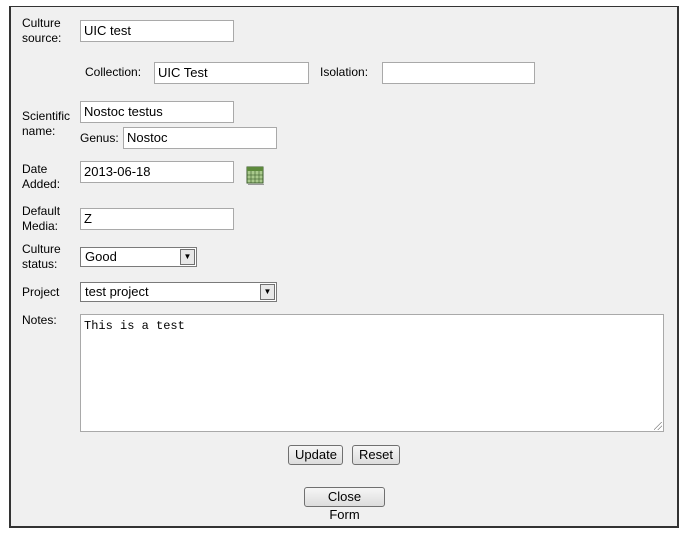 This screenshot has width=689, height=537. Describe the element at coordinates (101, 256) in the screenshot. I see `culture-status-value: Good` at that location.